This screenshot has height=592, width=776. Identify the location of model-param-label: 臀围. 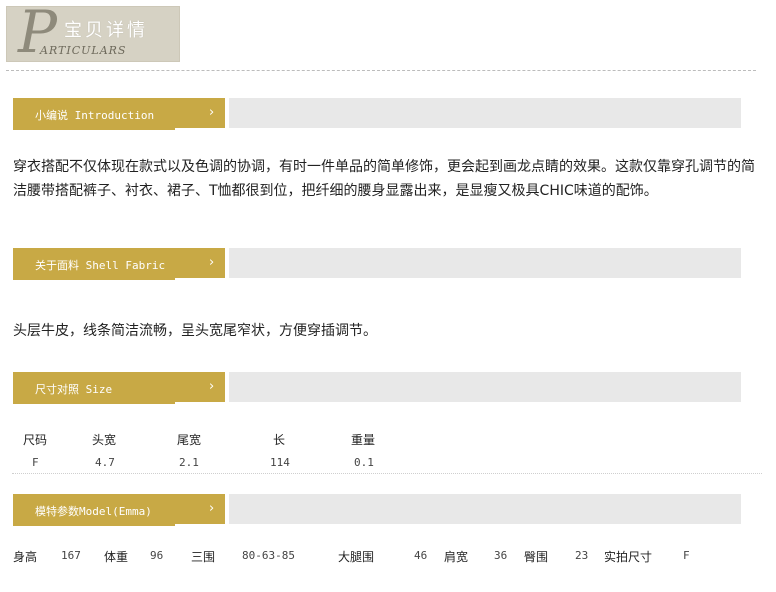
(536, 557).